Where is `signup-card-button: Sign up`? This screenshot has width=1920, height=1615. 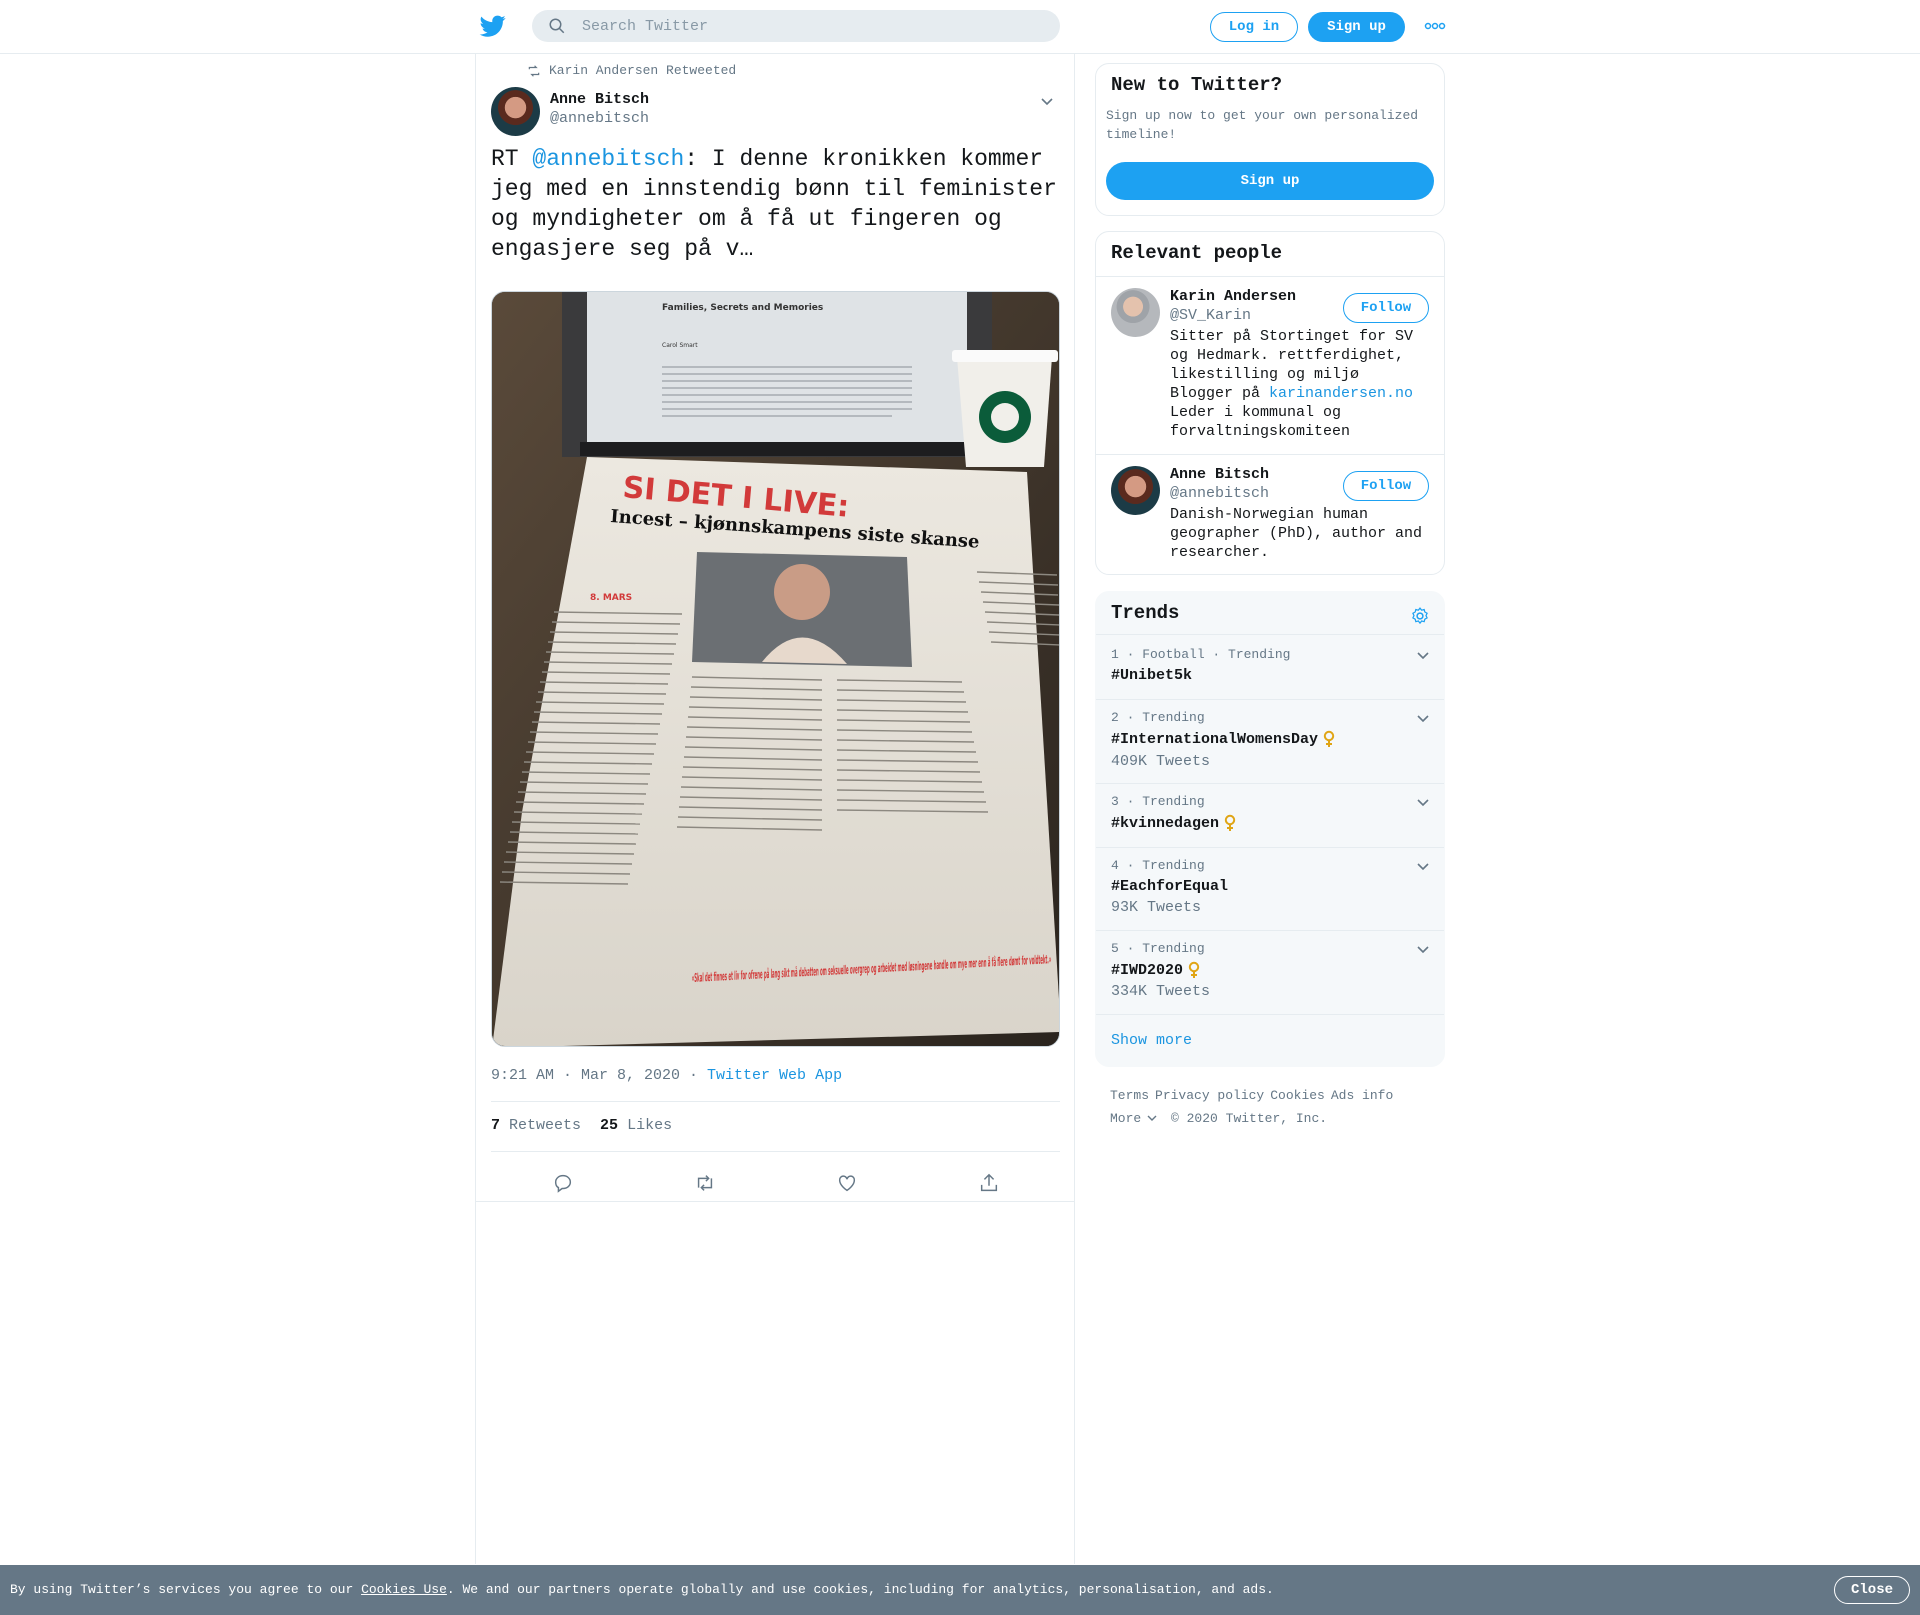 signup-card-button: Sign up is located at coordinates (1270, 181).